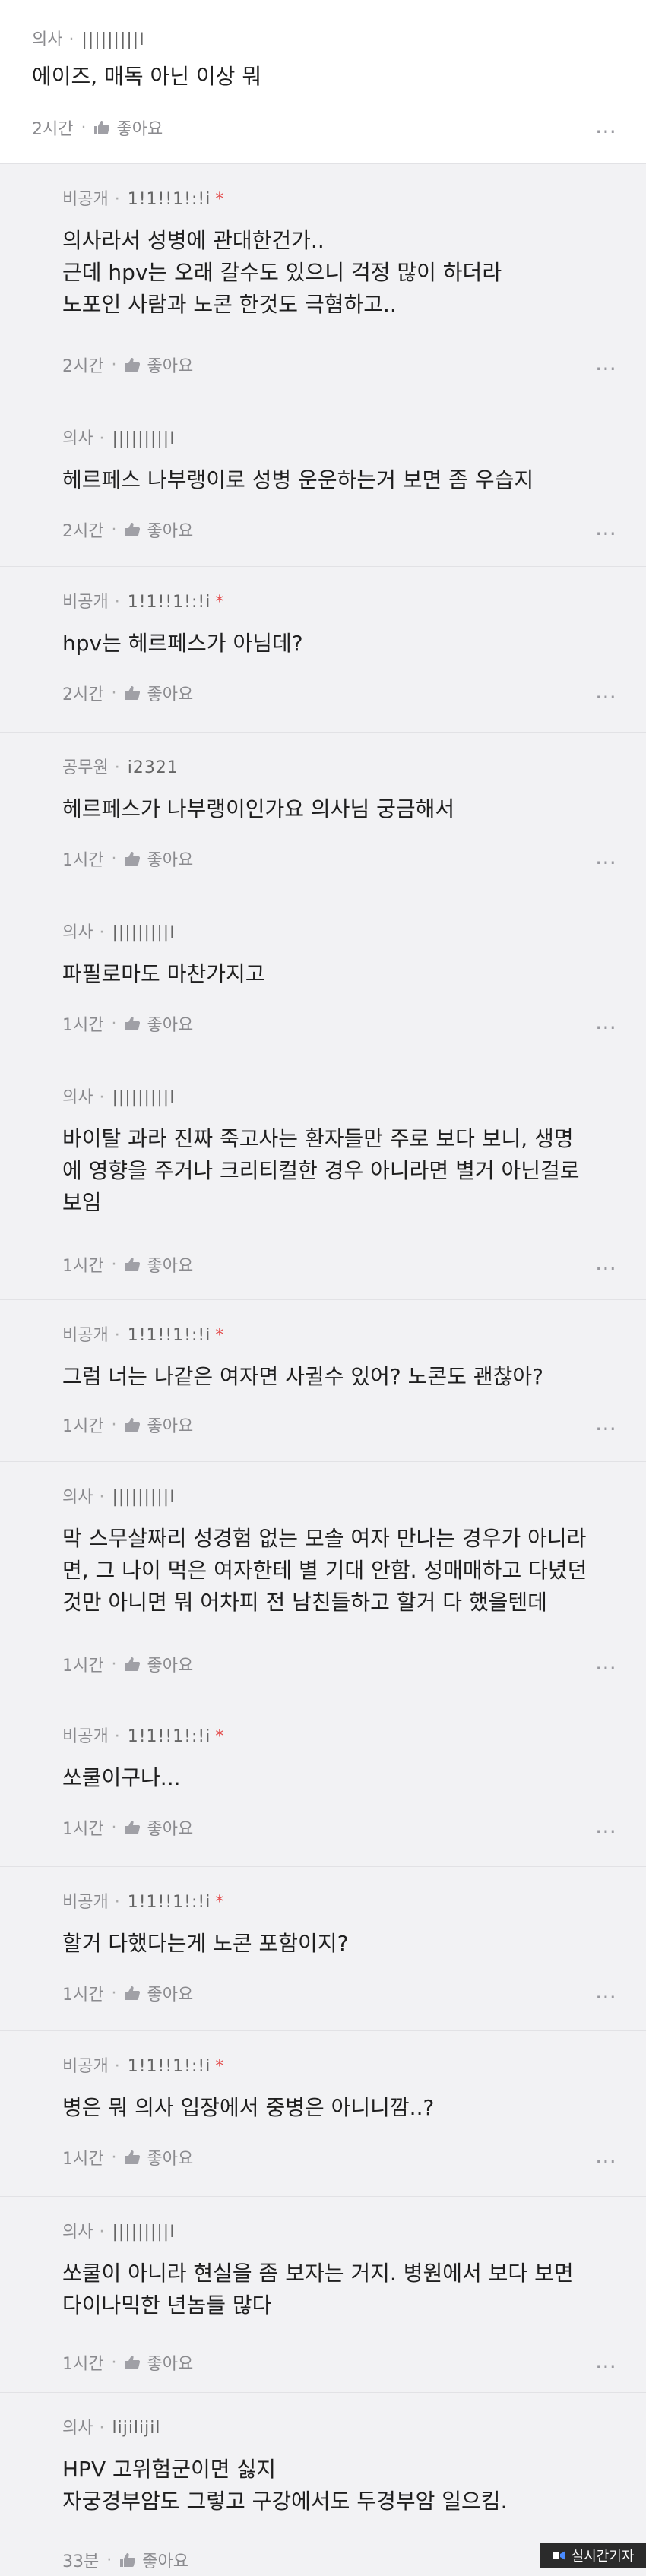 Image resolution: width=646 pixels, height=2576 pixels. What do you see at coordinates (153, 767) in the screenshot?
I see `author-nickname: i2321` at bounding box center [153, 767].